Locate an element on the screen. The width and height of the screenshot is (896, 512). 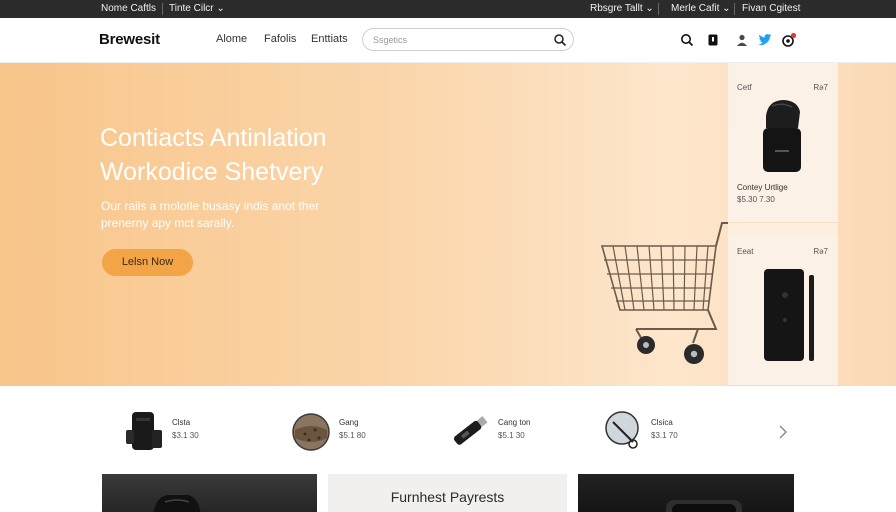
user-icon is located at coordinates (742, 40).